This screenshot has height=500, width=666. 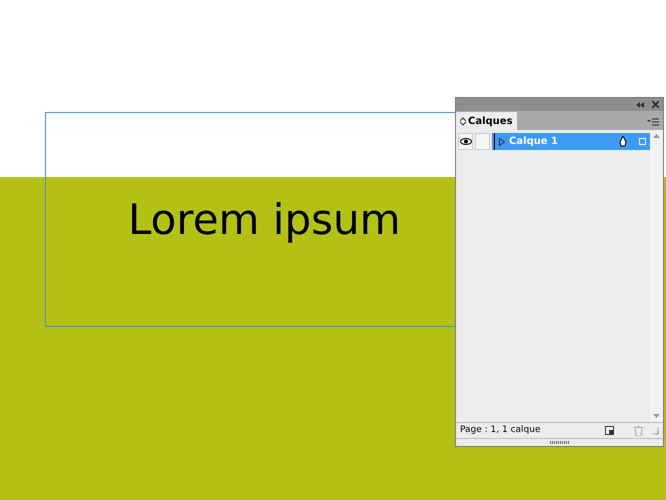 I want to click on panel-tab: Calques, so click(x=486, y=121).